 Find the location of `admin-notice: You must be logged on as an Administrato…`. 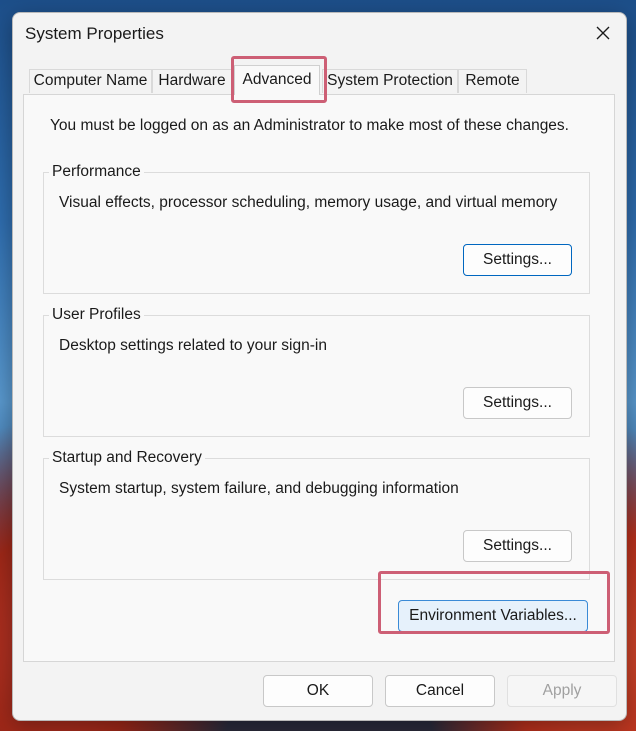

admin-notice: You must be logged on as an Administrato… is located at coordinates (309, 125).